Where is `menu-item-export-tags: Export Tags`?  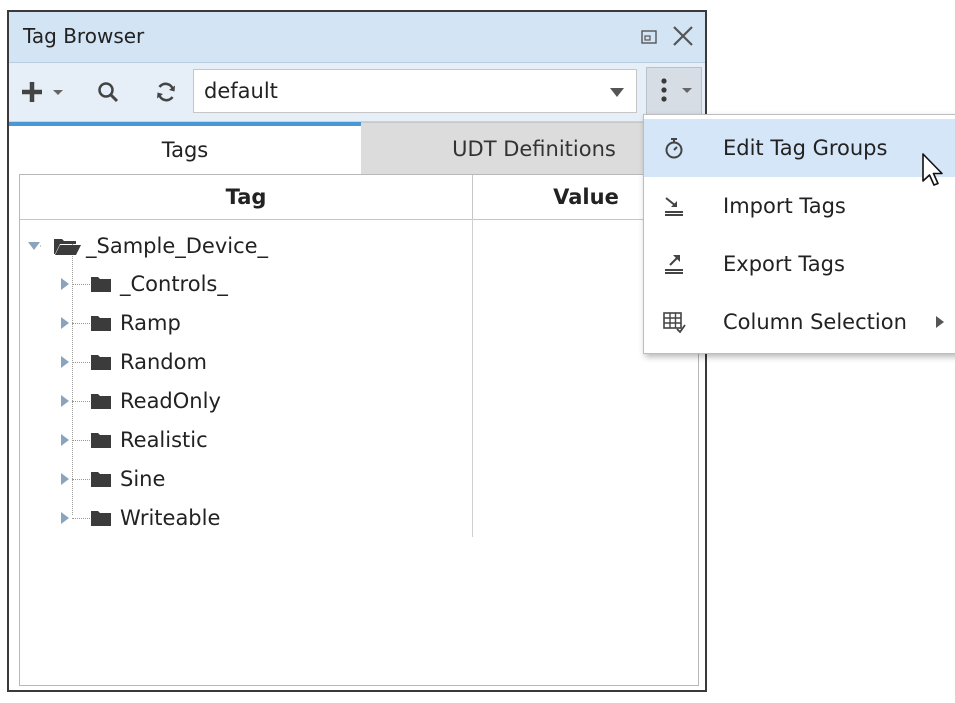 menu-item-export-tags: Export Tags is located at coordinates (799, 264).